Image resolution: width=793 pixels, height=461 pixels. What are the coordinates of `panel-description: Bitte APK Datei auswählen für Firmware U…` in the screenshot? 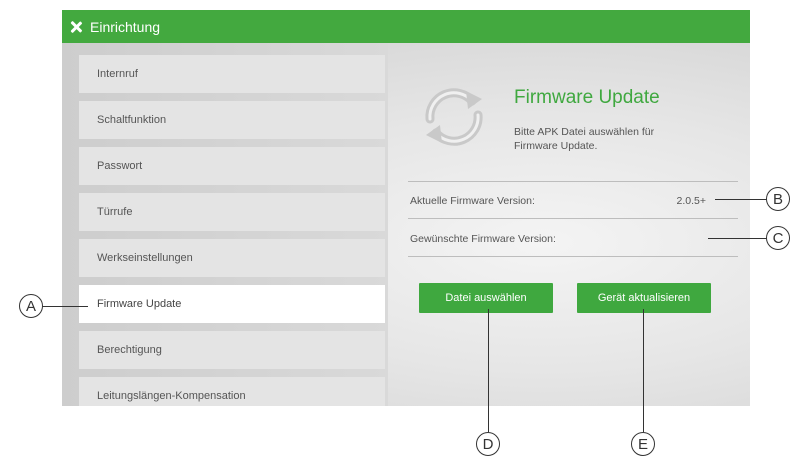 It's located at (584, 139).